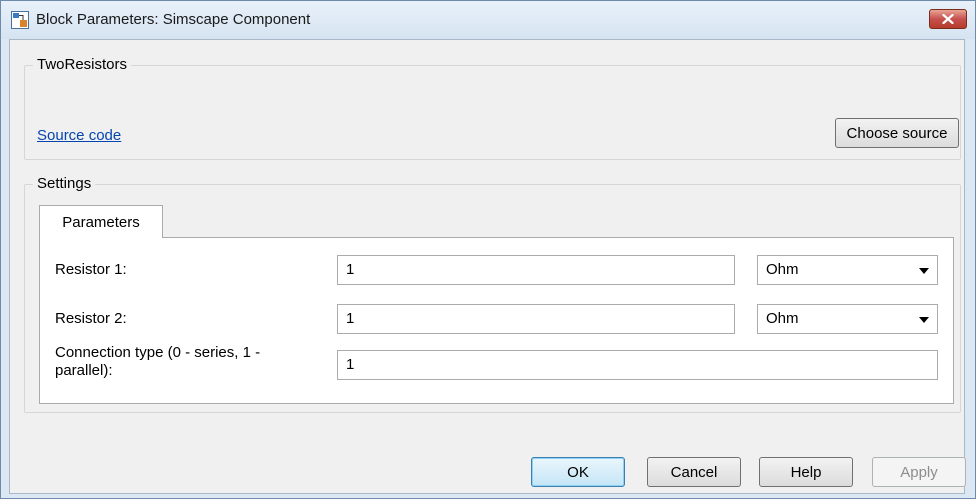 This screenshot has height=499, width=976. I want to click on resistor-1-label: Resistor 1:, so click(91, 269).